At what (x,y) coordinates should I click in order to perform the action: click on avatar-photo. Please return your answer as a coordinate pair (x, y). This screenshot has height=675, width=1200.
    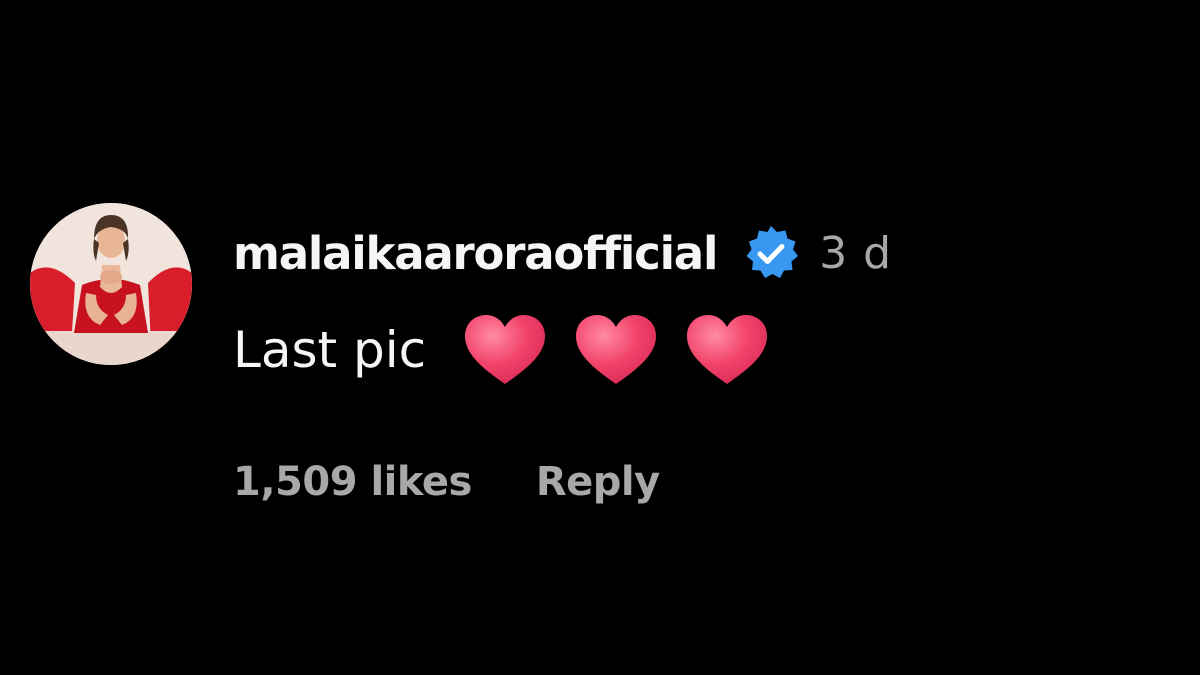
    Looking at the image, I should click on (111, 284).